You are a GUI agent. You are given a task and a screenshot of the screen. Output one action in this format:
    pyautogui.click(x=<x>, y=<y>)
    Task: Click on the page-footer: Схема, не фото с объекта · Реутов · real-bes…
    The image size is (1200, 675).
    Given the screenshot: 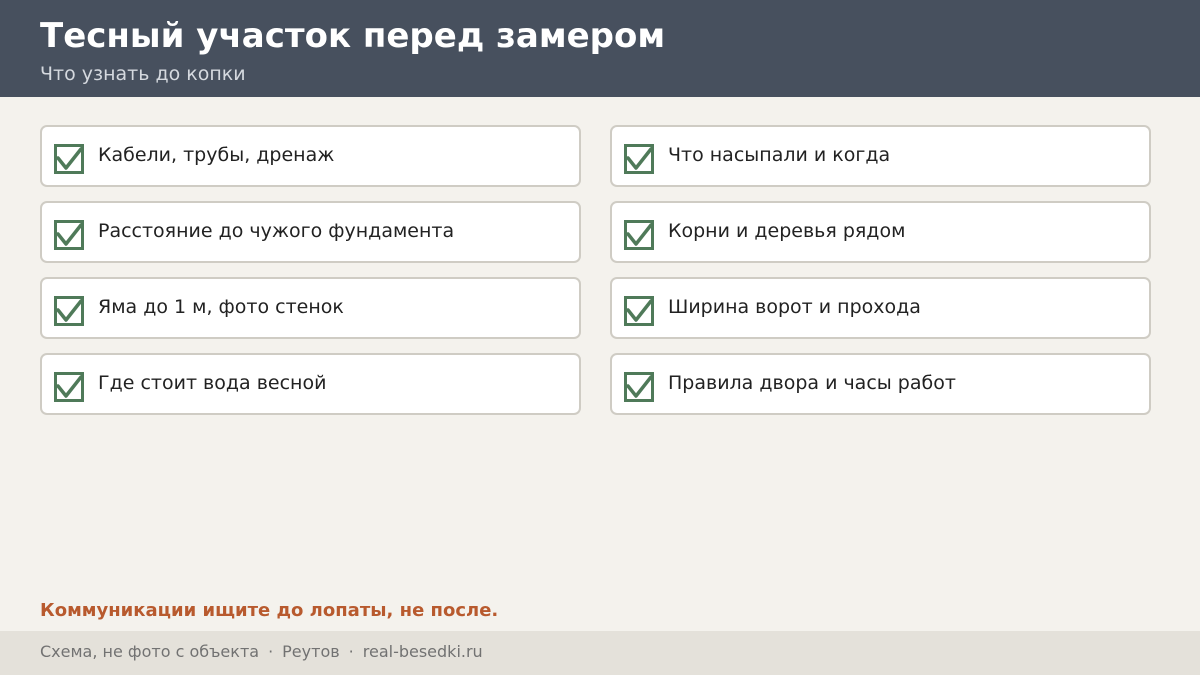 What is the action you would take?
    pyautogui.click(x=600, y=653)
    